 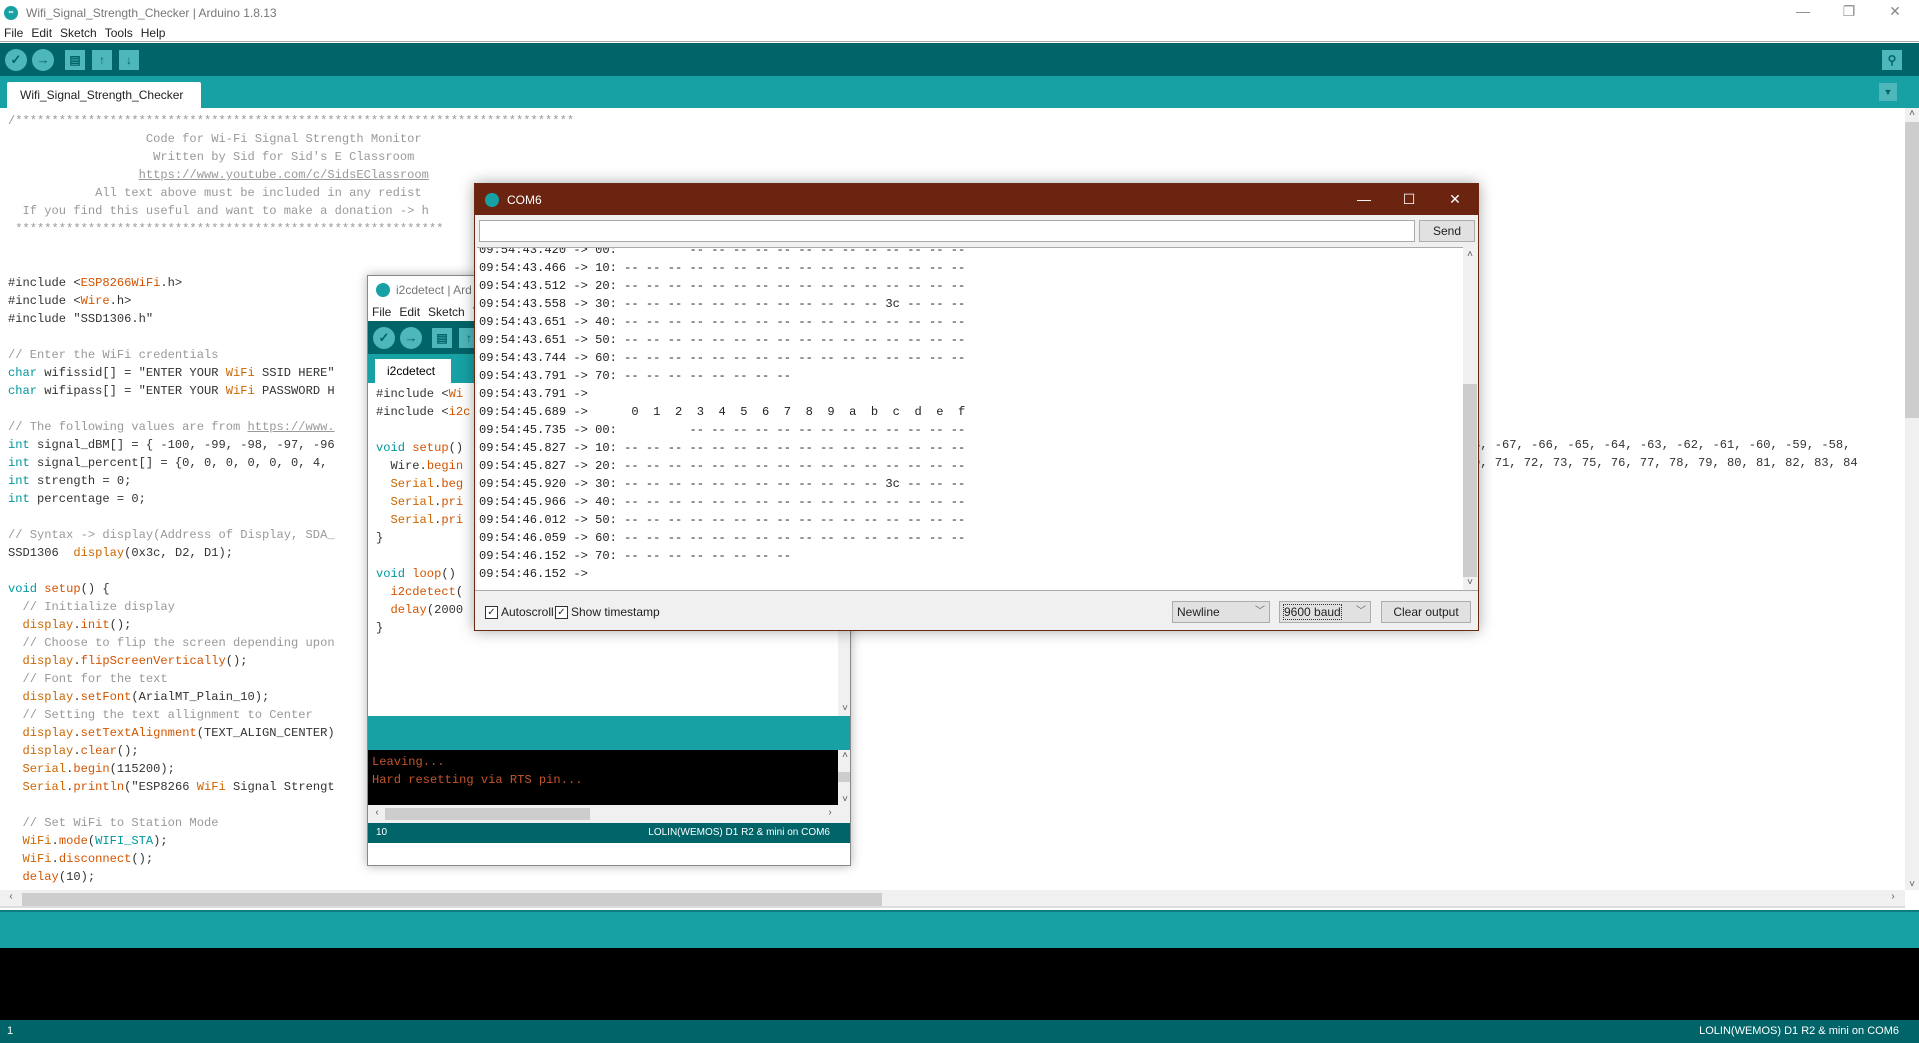 What do you see at coordinates (609, 833) in the screenshot?
I see `status-bar: 10 LOLIN(WEMOS) D1 R2 & mini on COM6` at bounding box center [609, 833].